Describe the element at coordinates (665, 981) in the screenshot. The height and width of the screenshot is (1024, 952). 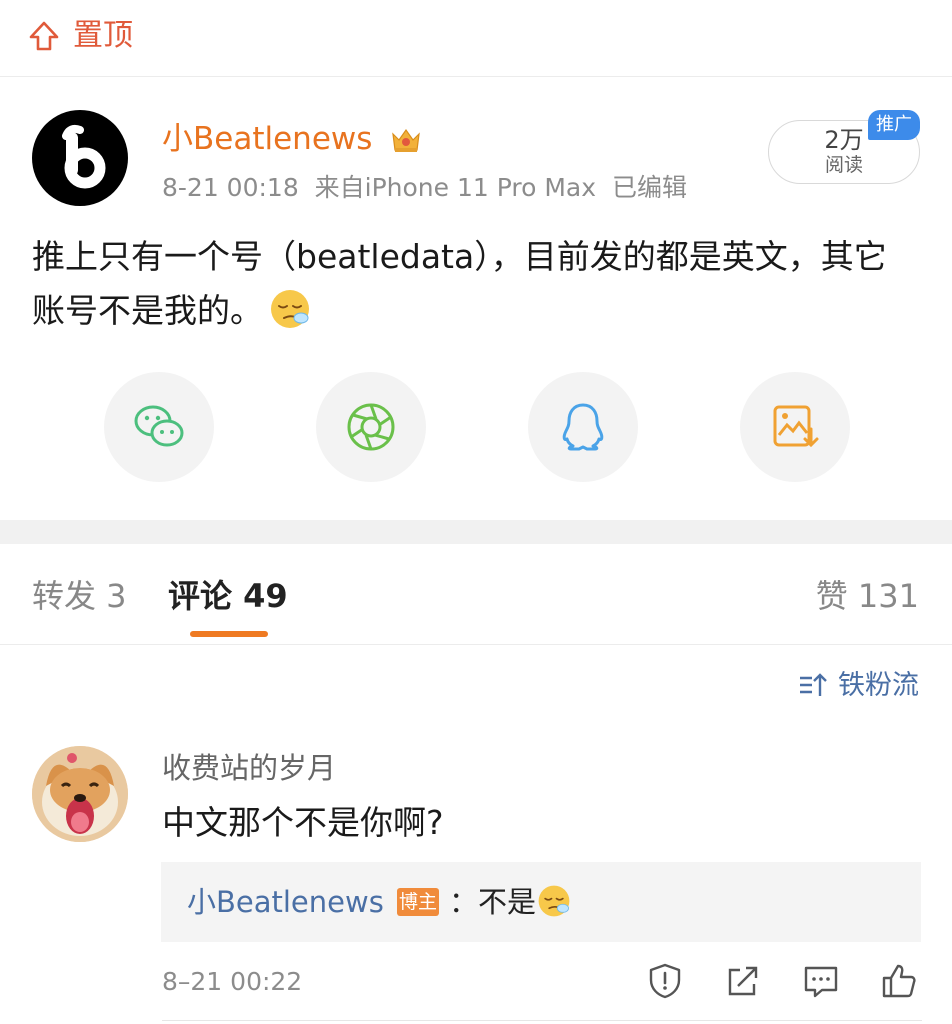
I see `report-icon` at that location.